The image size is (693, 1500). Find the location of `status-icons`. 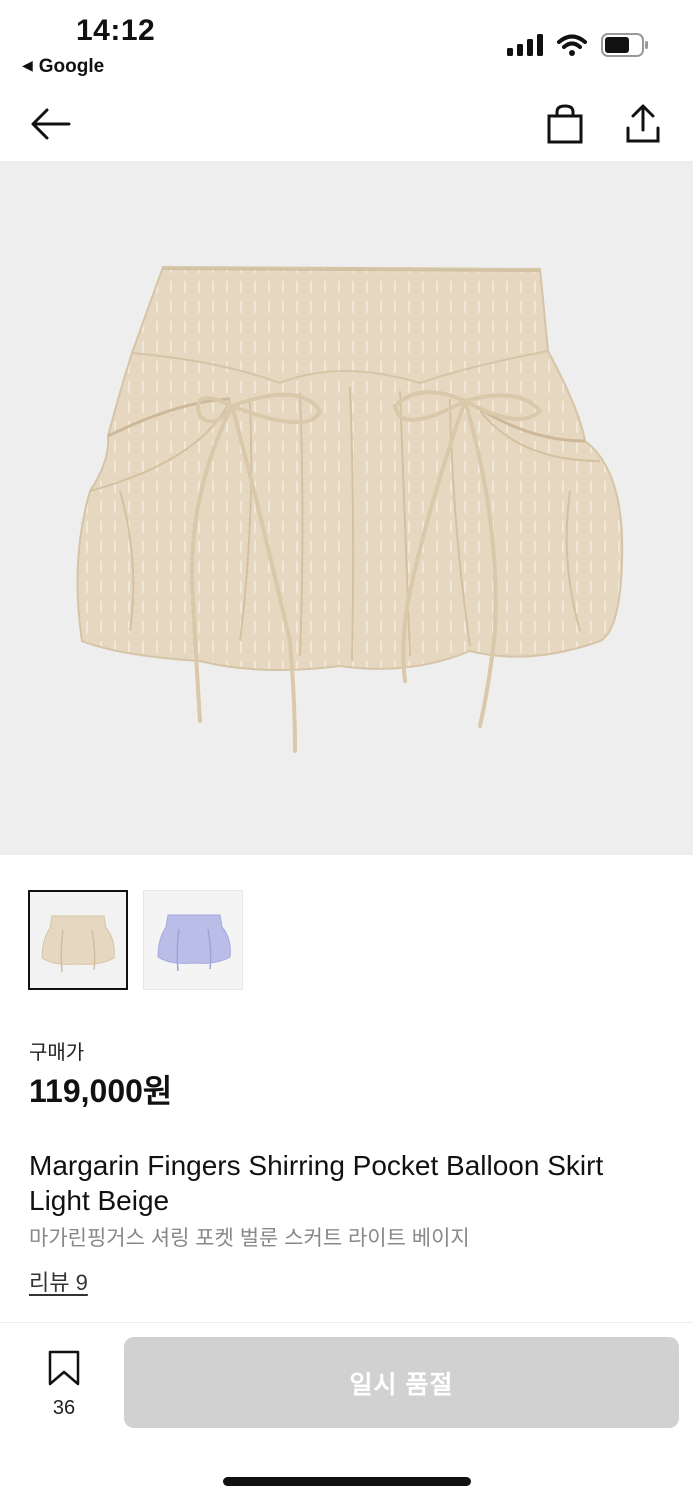

status-icons is located at coordinates (578, 45).